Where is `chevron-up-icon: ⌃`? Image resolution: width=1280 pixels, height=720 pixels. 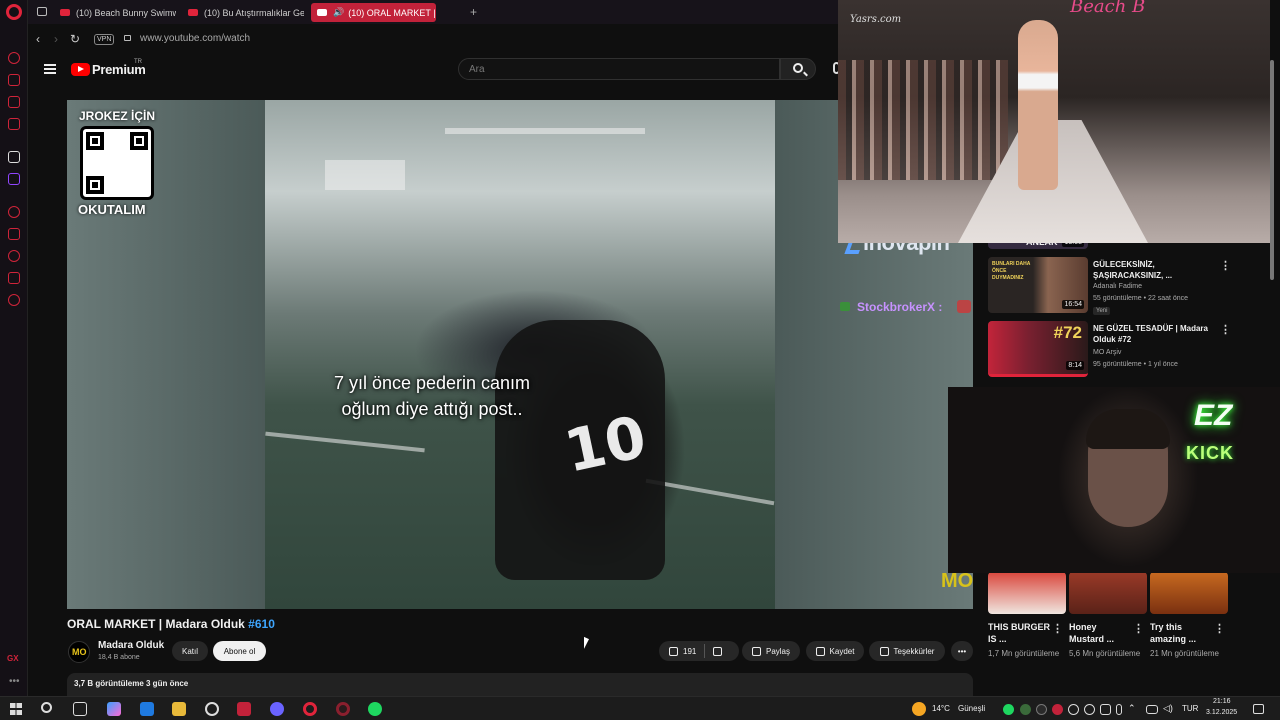
chevron-up-icon: ⌃ is located at coordinates (1132, 708).